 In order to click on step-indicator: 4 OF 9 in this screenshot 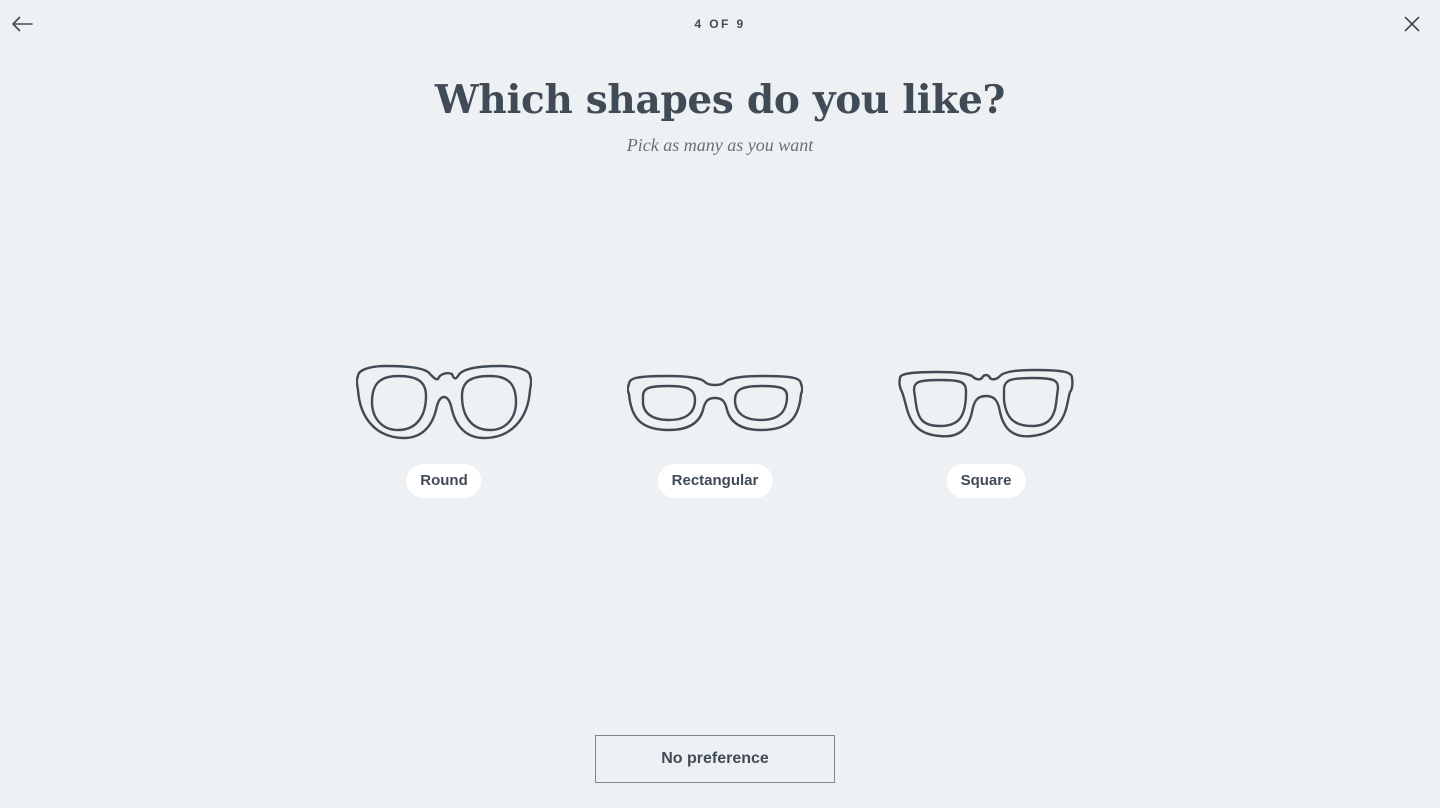, I will do `click(720, 24)`.